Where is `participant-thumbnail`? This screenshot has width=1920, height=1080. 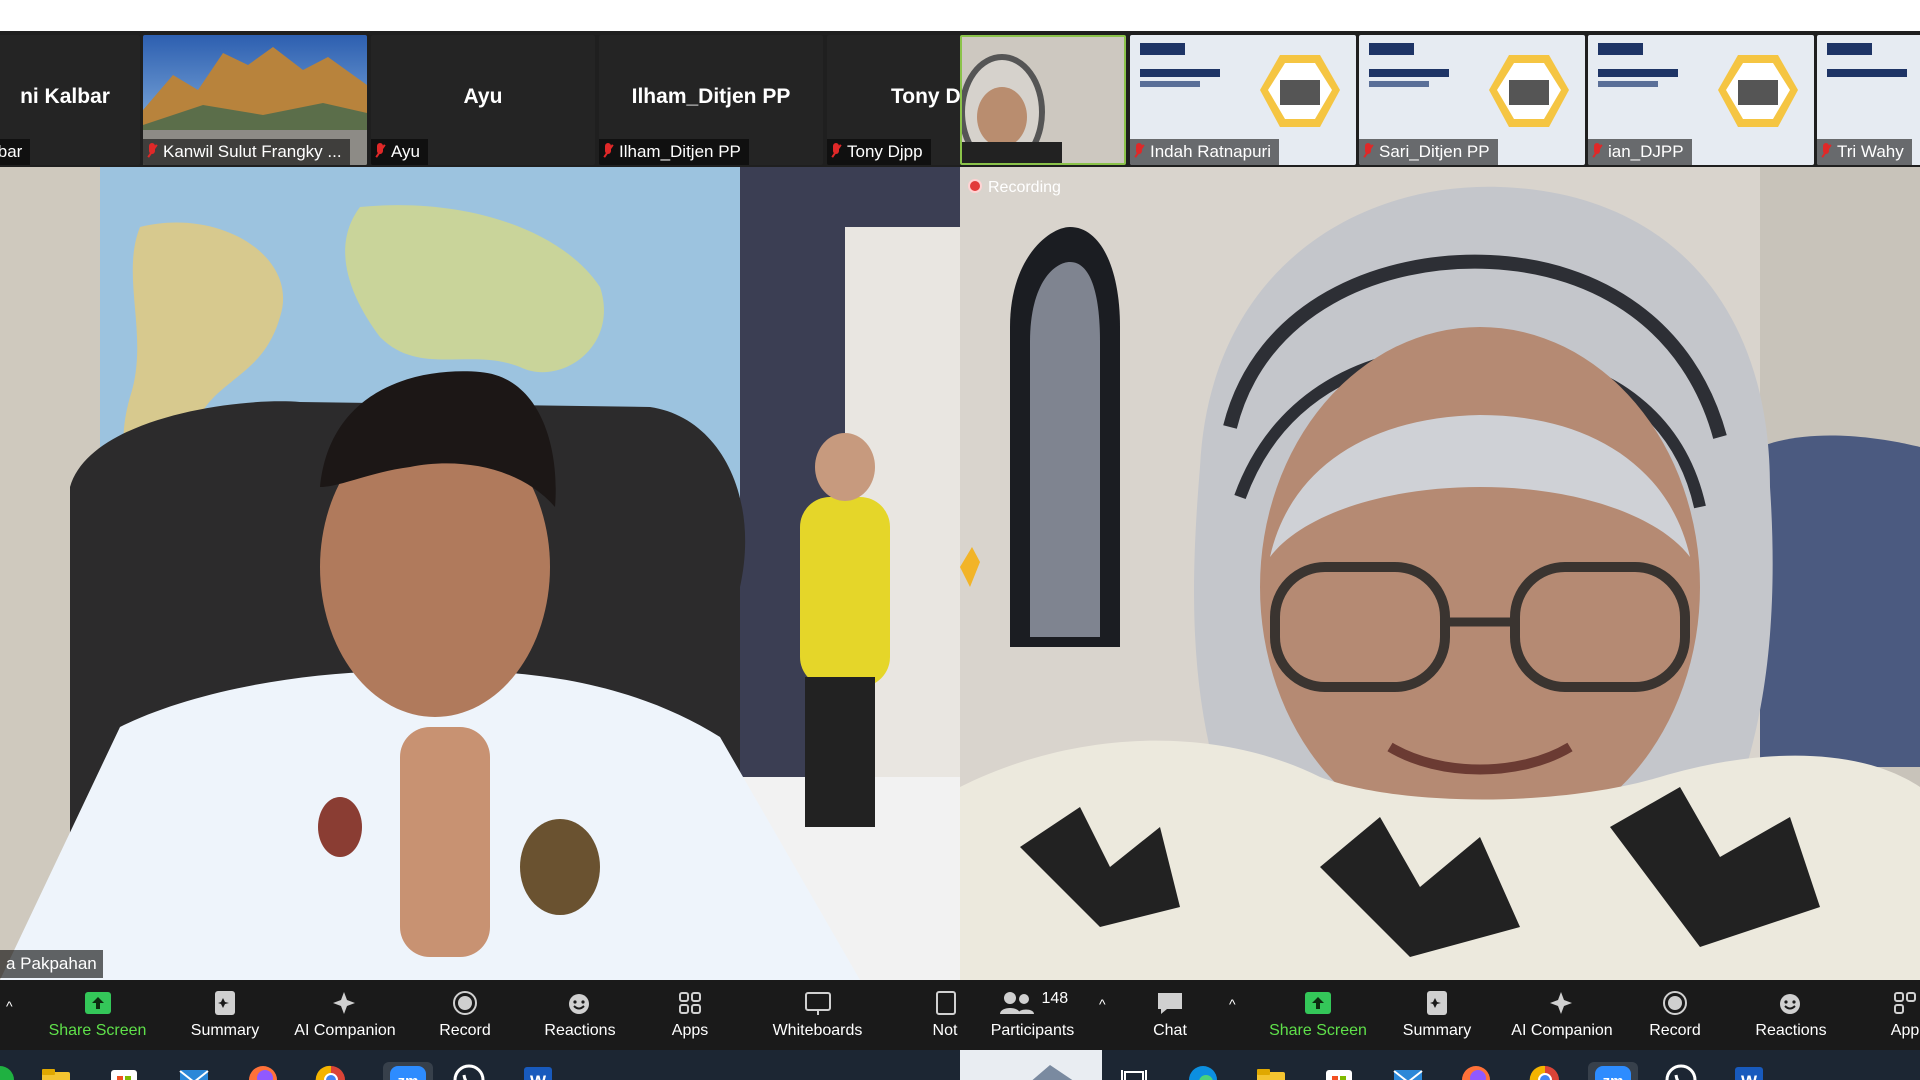 participant-thumbnail is located at coordinates (1043, 100).